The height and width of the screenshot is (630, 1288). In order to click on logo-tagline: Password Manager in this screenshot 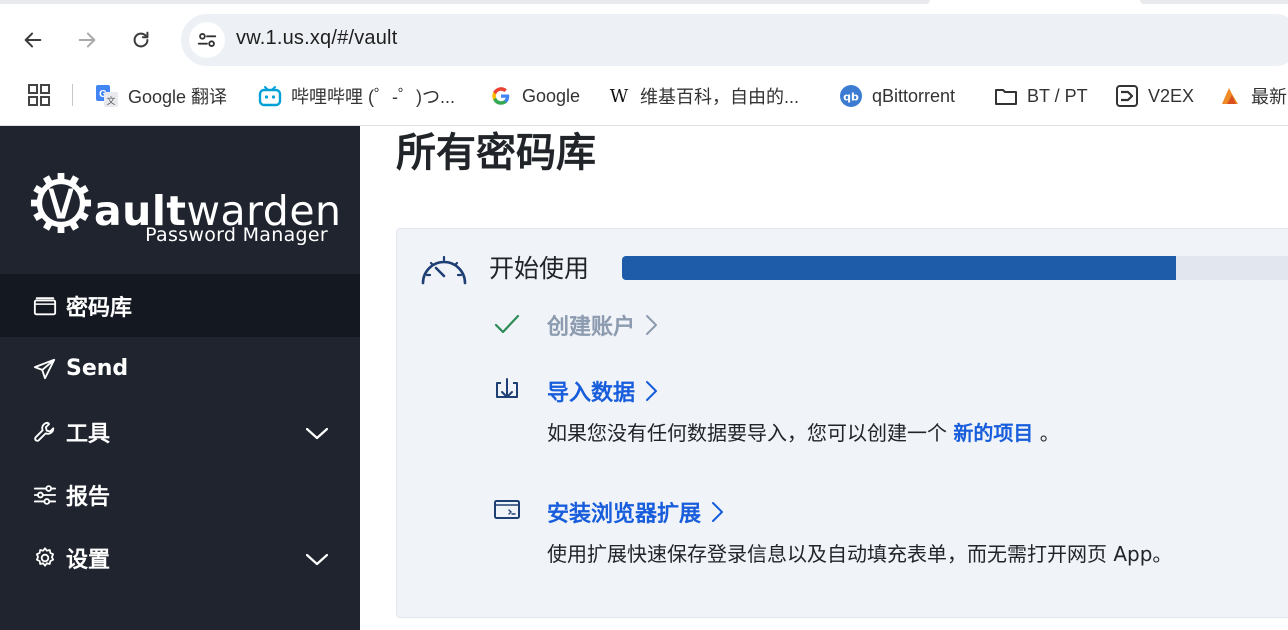, I will do `click(236, 235)`.